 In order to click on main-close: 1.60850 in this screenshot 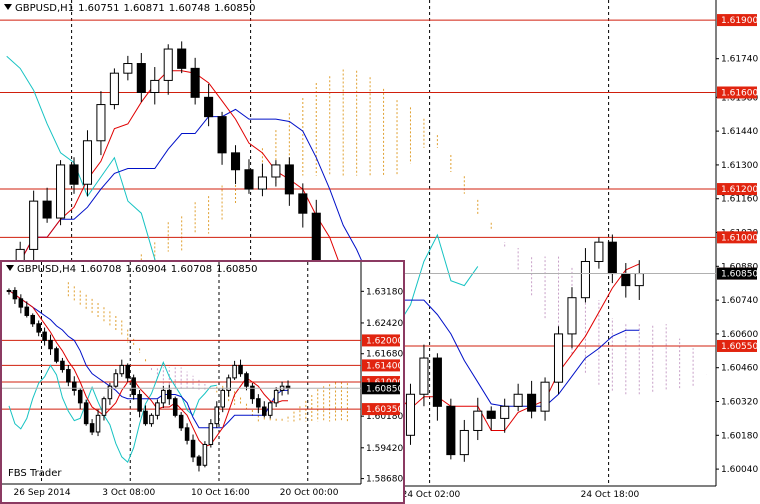, I will do `click(235, 8)`.